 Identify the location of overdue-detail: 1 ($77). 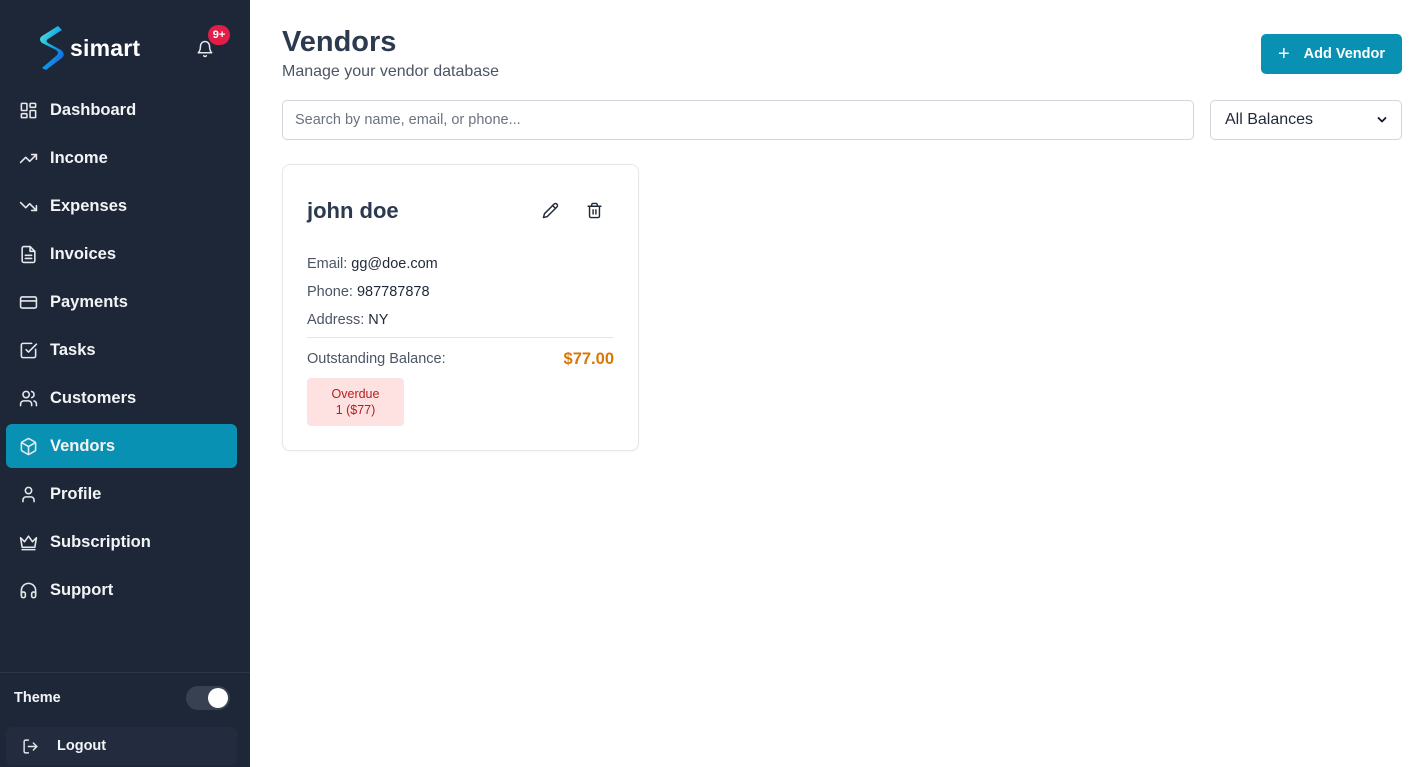
(355, 410).